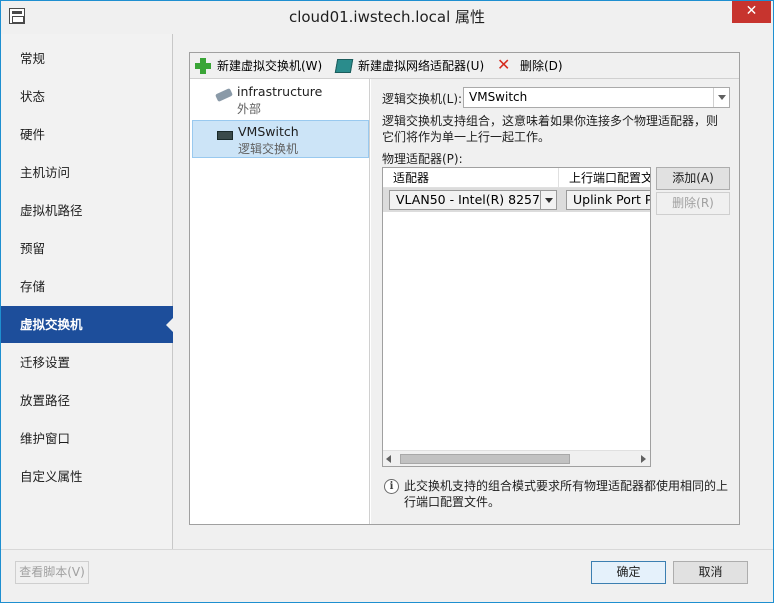 Image resolution: width=774 pixels, height=603 pixels. Describe the element at coordinates (604, 178) in the screenshot. I see `column-header-uplink-profile: 上行端口配置文件` at that location.